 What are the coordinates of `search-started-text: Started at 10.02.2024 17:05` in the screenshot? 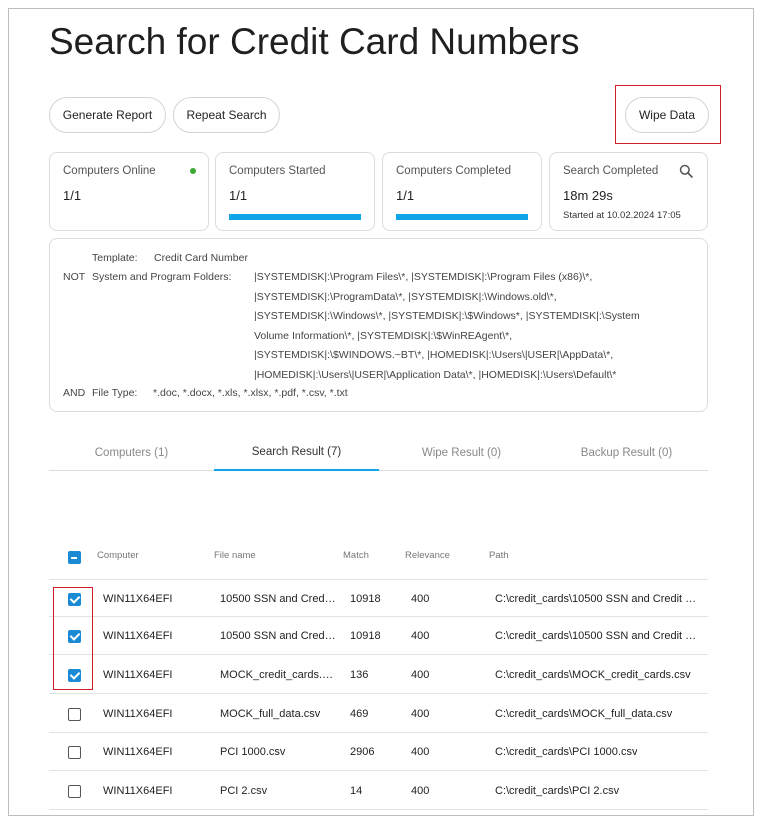 It's located at (622, 215).